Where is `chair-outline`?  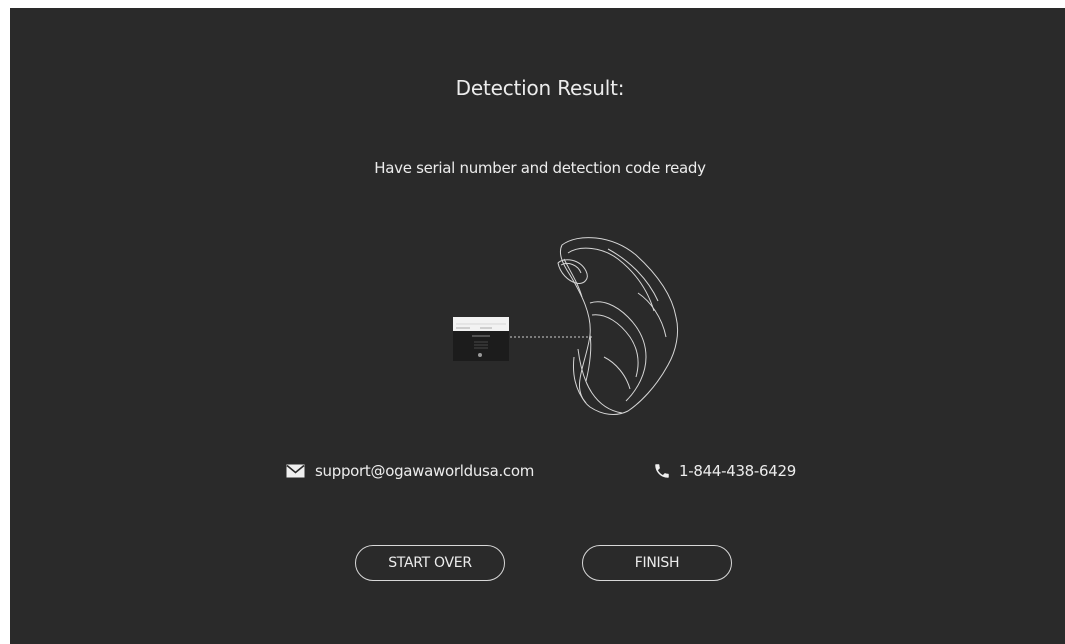
chair-outline is located at coordinates (618, 326).